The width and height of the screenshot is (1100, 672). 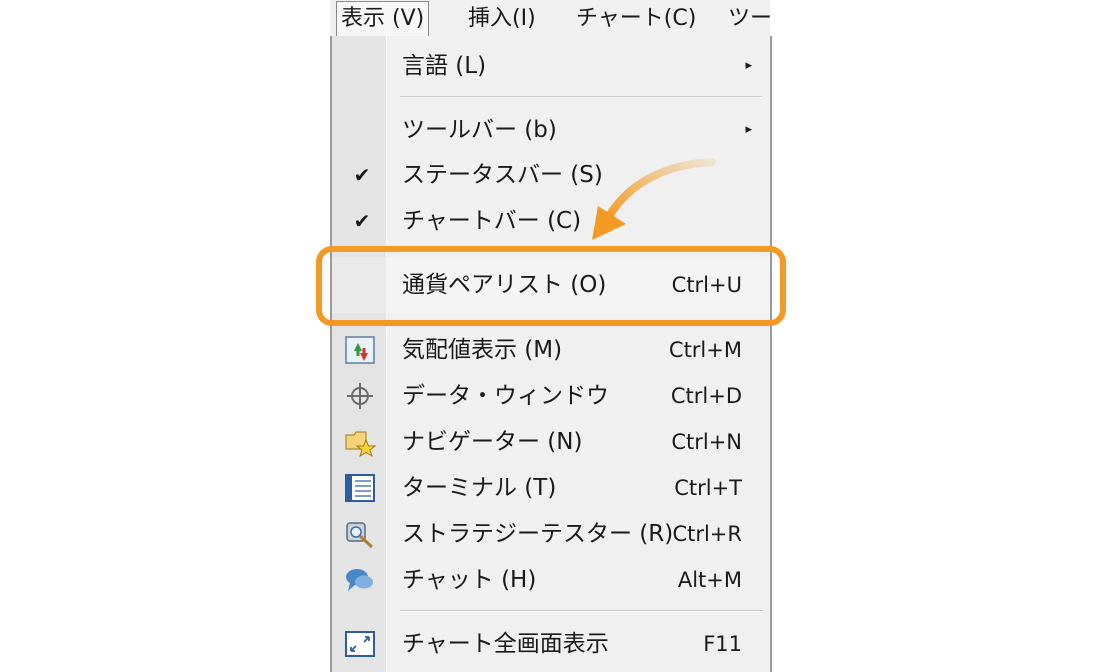 I want to click on menu-item-language: 言語 (L) ▸, so click(x=551, y=66).